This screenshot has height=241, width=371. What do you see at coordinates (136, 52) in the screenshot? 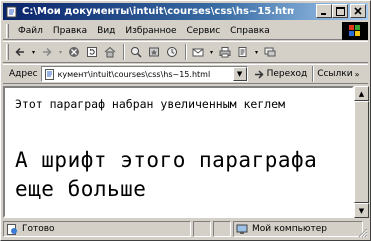
I see `search-icon` at bounding box center [136, 52].